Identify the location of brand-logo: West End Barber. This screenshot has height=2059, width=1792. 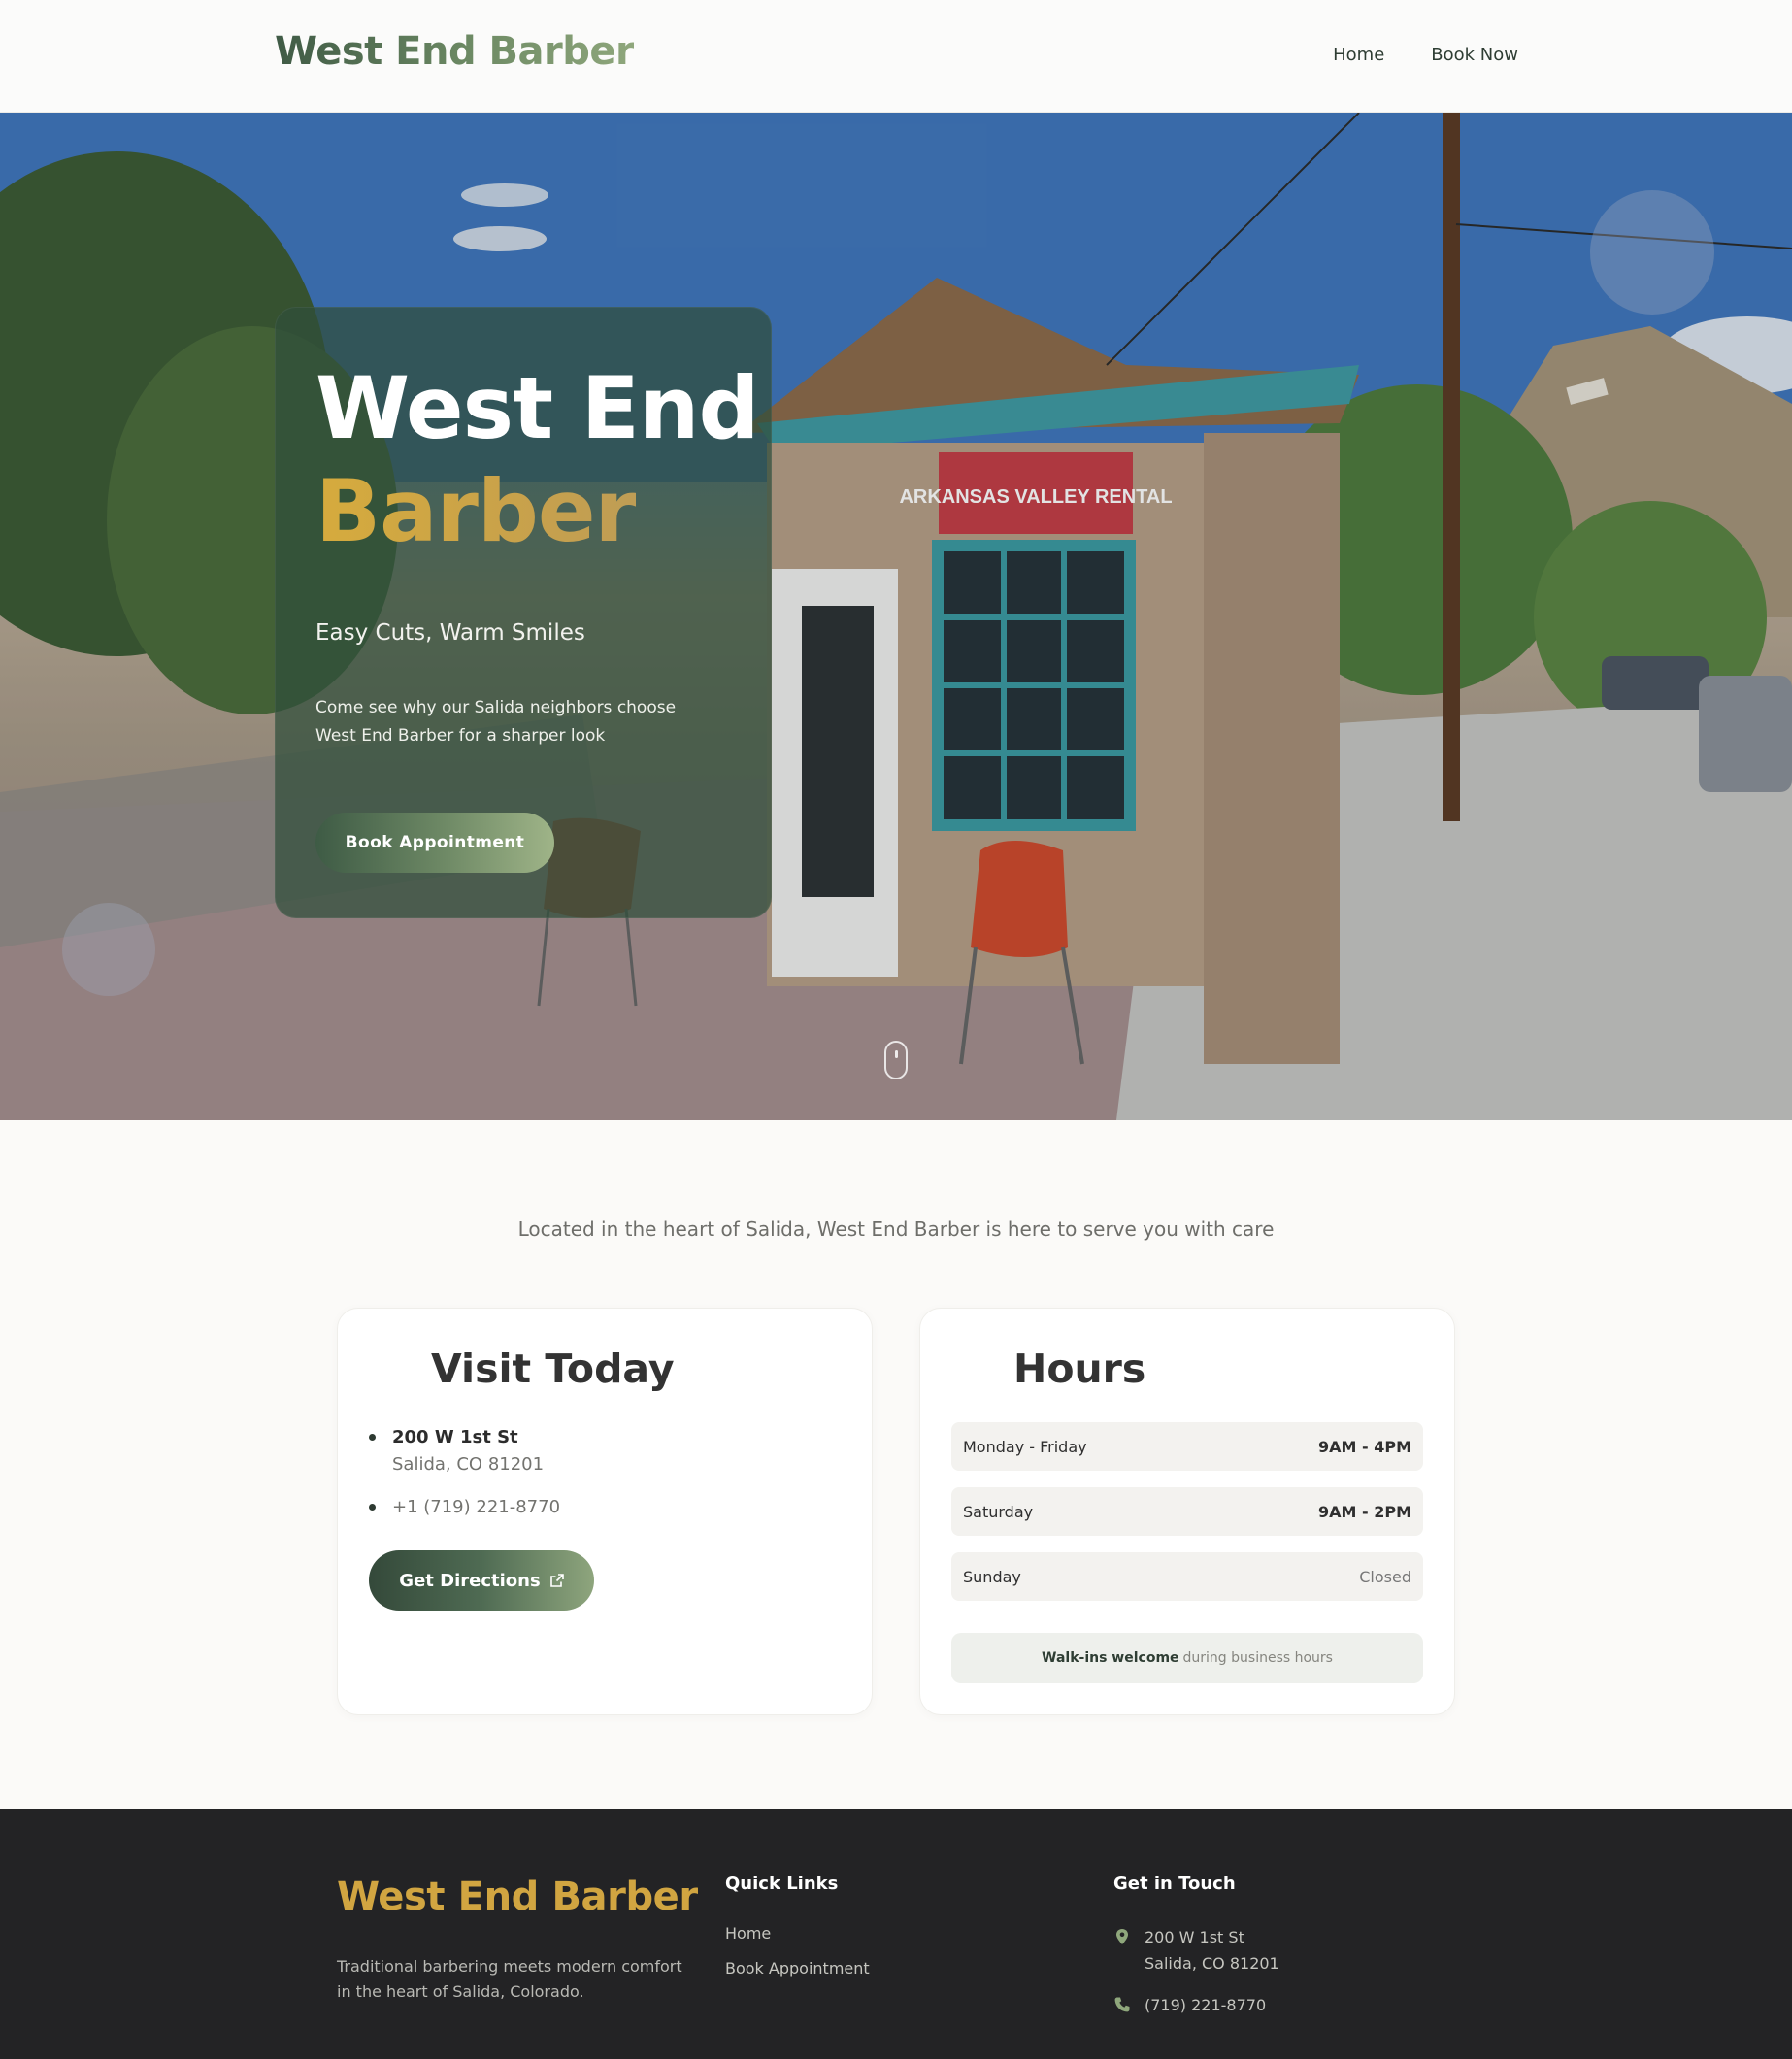
(455, 52).